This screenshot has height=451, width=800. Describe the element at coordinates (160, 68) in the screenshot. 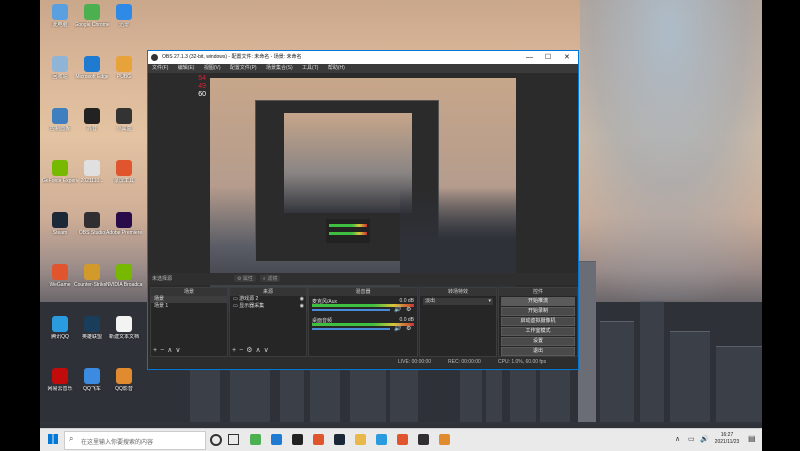

I see `menu-file: 文件(F)` at that location.